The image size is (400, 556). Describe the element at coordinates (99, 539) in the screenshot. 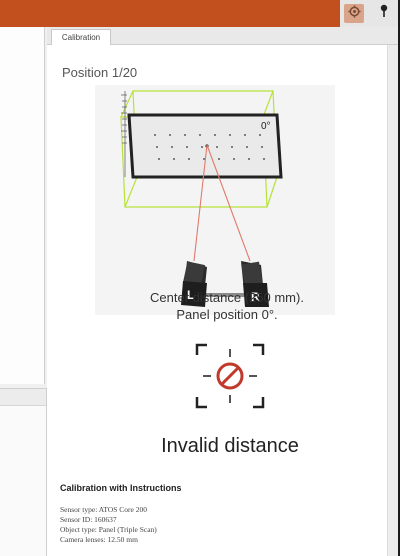

I see `info-line: Camera lenses: 12.50 mm` at that location.